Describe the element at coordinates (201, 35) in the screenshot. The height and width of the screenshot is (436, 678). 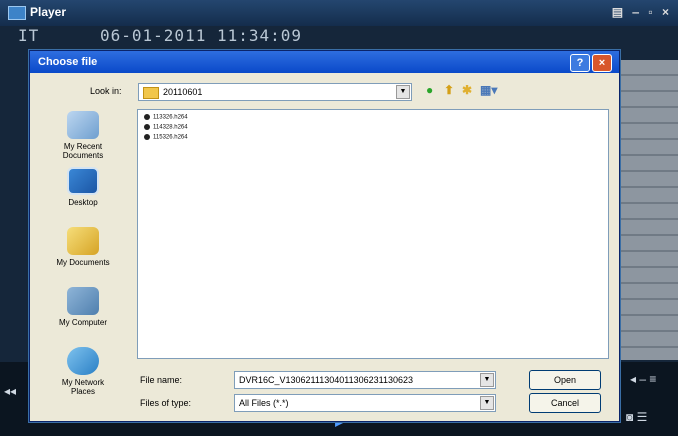
I see `osd-timestamp: 06-01-2011 11:34:09` at that location.